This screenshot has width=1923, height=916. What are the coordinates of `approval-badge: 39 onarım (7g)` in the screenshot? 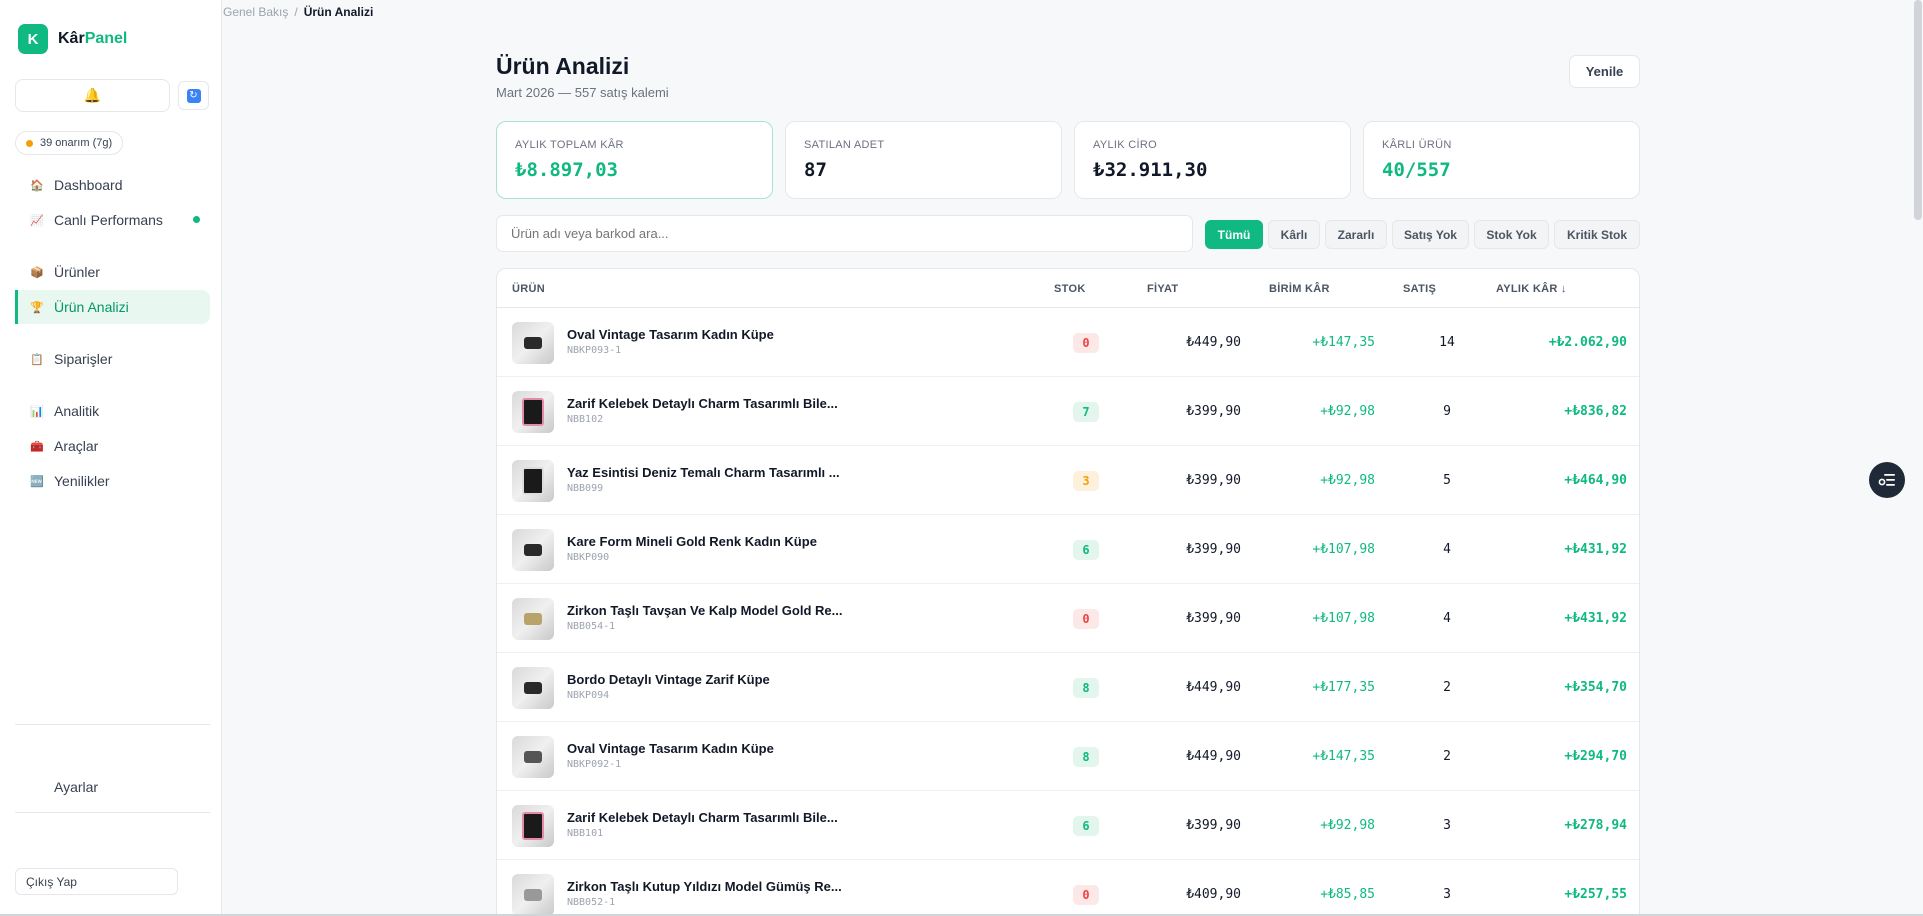 It's located at (69, 143).